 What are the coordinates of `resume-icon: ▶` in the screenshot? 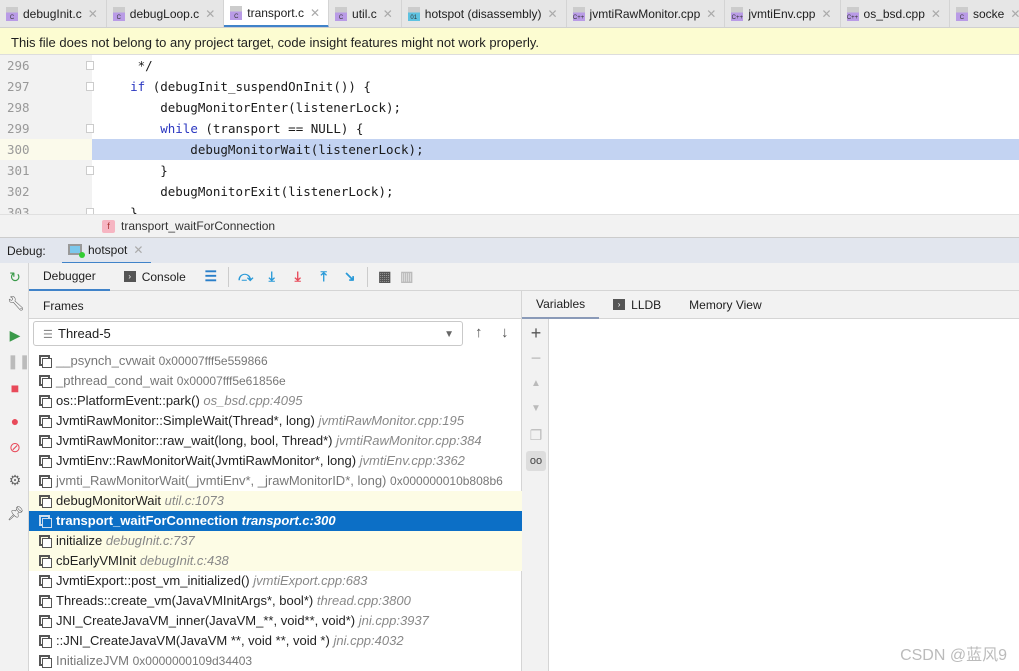 It's located at (15, 335).